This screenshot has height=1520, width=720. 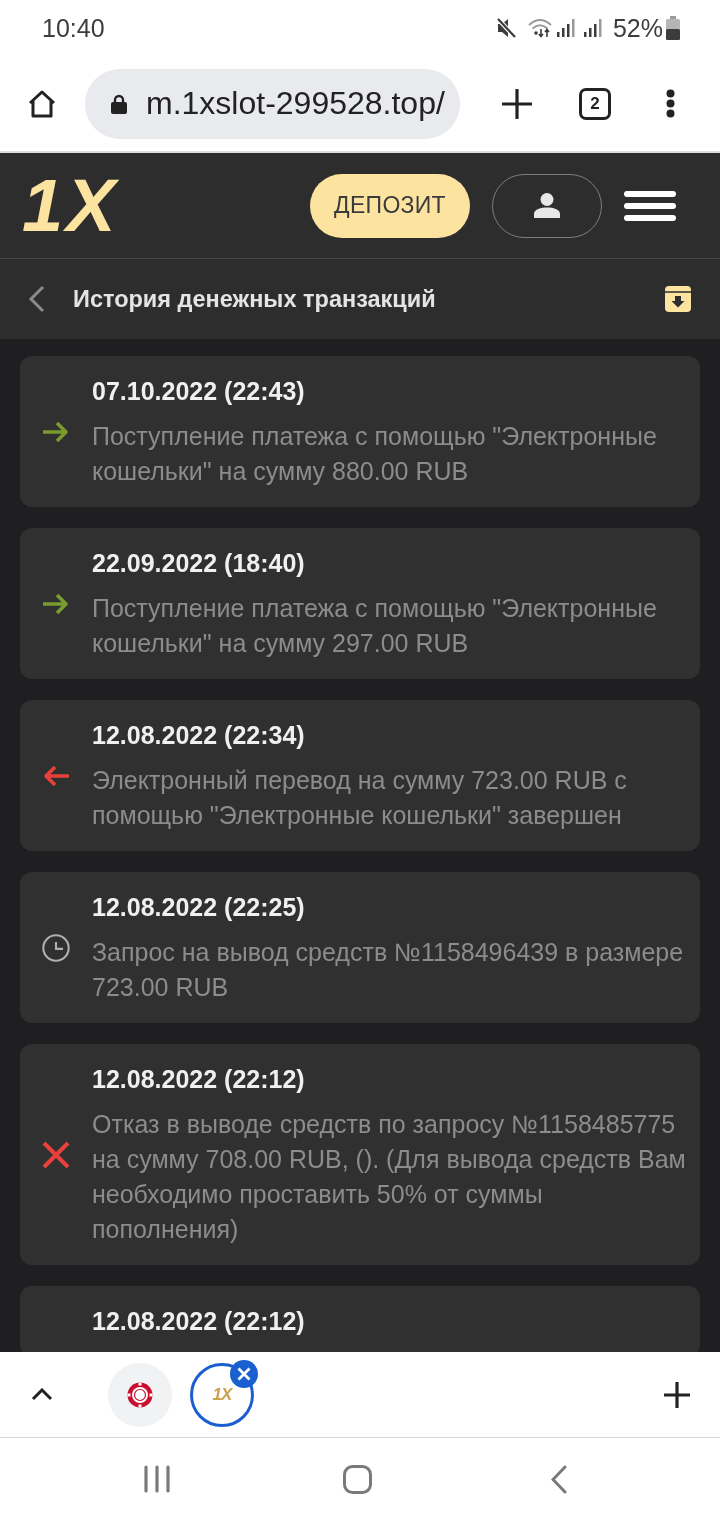 I want to click on transaction-description: Запрос на вывод средств №1158496439 в размере 723.00 RUB, so click(x=388, y=970).